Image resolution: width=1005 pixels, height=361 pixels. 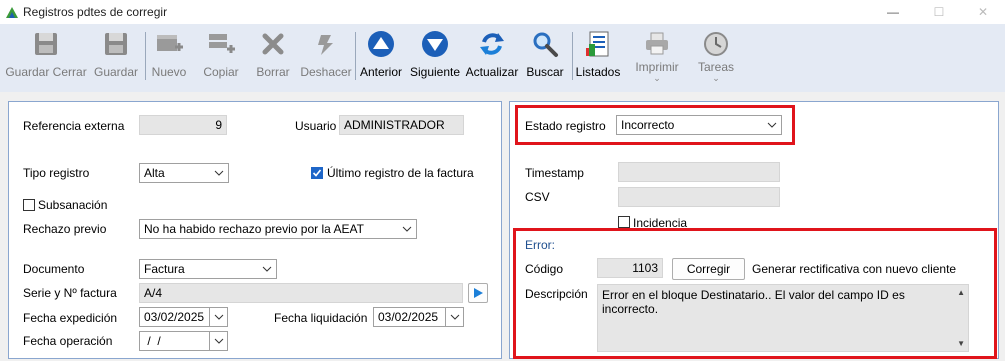 What do you see at coordinates (565, 126) in the screenshot?
I see `estado-registro-label: Estado registro` at bounding box center [565, 126].